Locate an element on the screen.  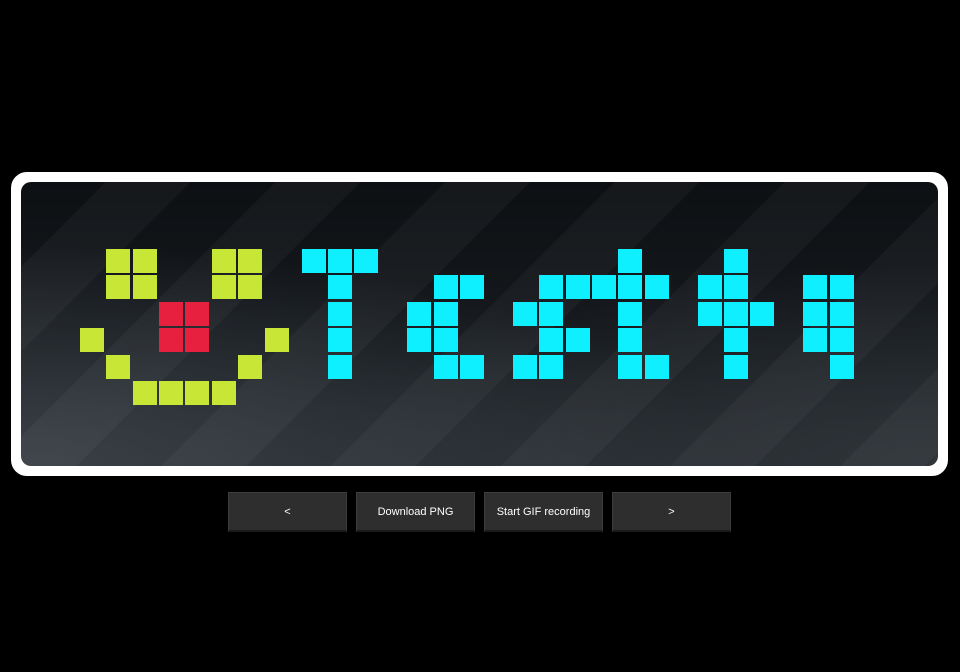
controls-bar: < Download PNG Start GIF recording > is located at coordinates (480, 512).